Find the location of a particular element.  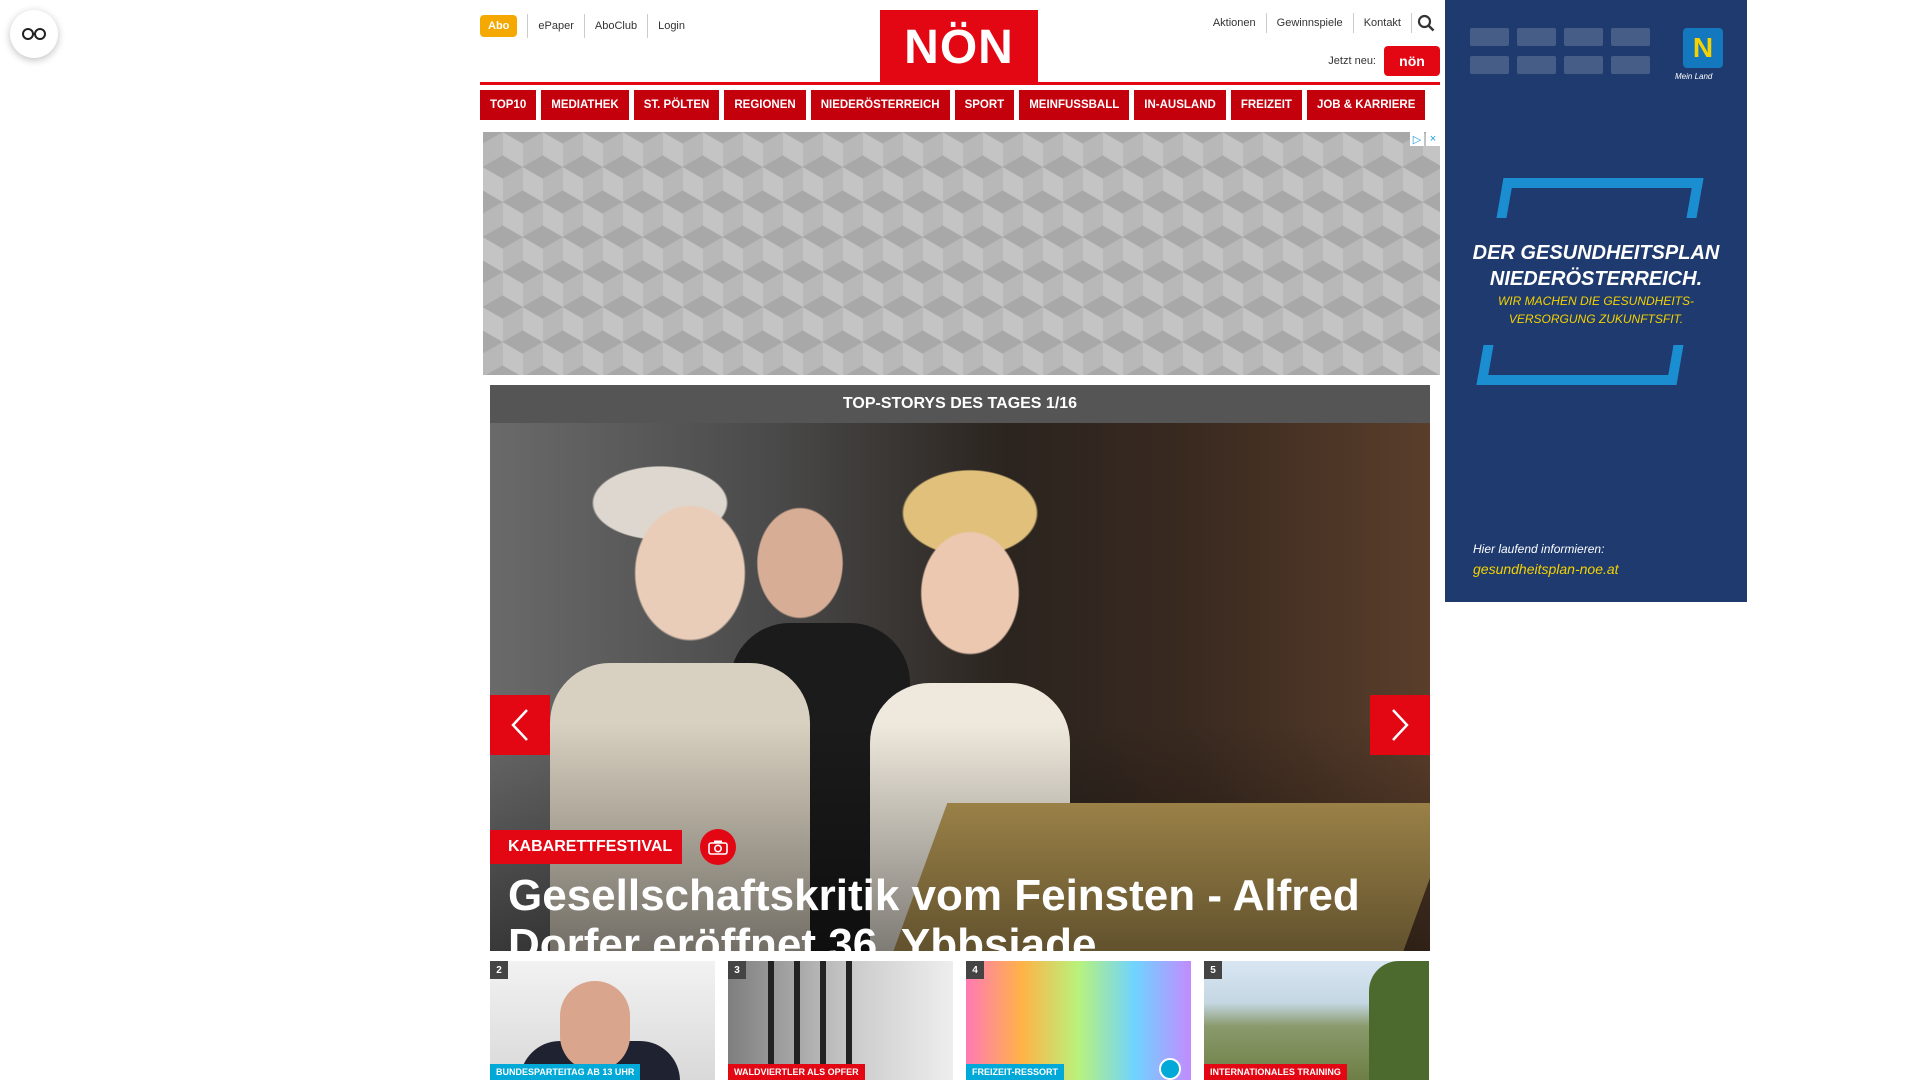

photo-person is located at coordinates (595, 1026).